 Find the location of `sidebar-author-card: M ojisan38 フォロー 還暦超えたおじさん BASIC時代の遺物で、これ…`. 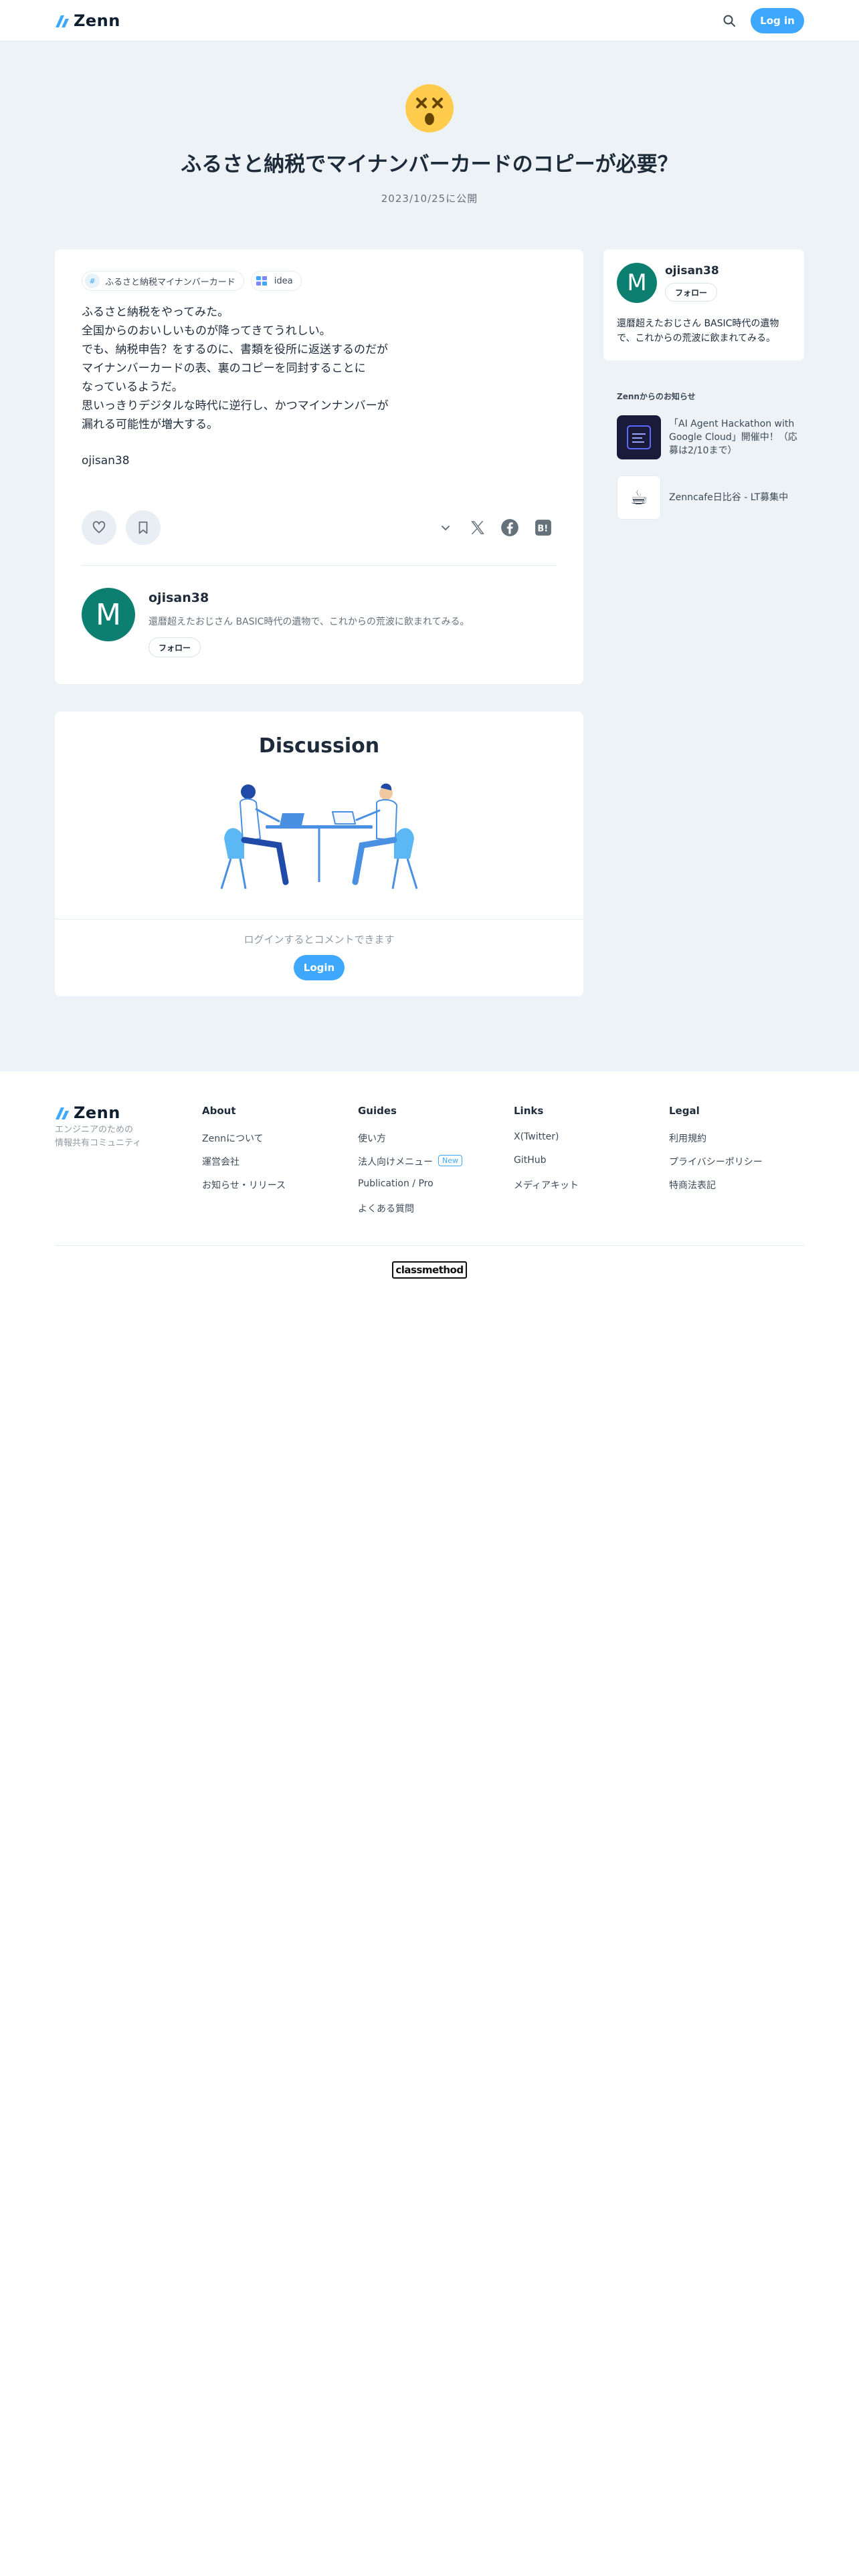

sidebar-author-card: M ojisan38 フォロー 還暦超えたおじさん BASIC時代の遺物で、これ… is located at coordinates (703, 304).